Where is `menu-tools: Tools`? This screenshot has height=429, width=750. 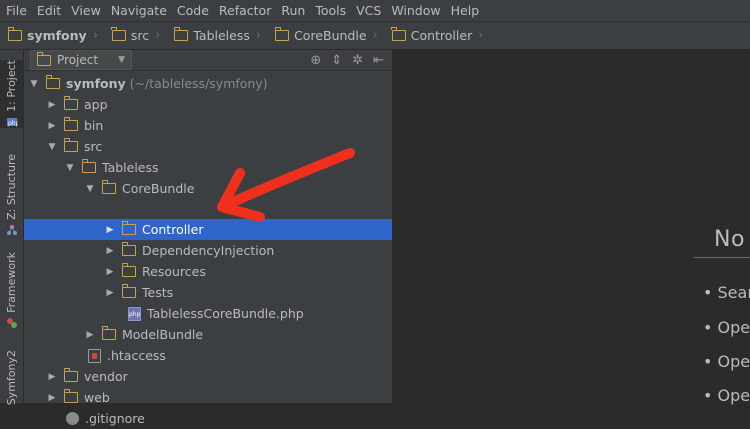 menu-tools: Tools is located at coordinates (330, 10).